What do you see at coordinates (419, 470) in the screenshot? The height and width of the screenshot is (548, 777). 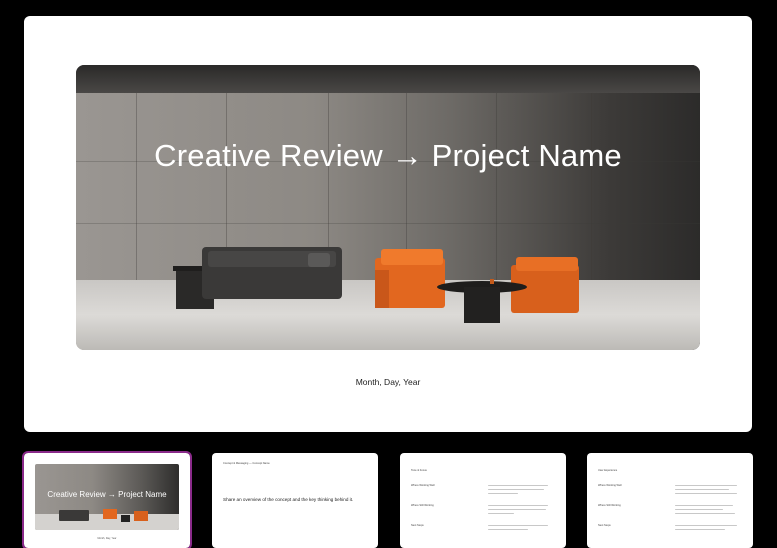 I see `thumbnail-header: Tone & Focus` at bounding box center [419, 470].